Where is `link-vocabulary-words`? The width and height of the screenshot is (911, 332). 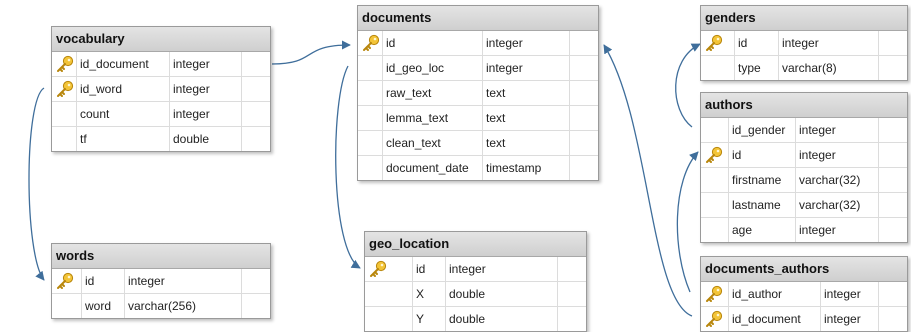
link-vocabulary-words is located at coordinates (36, 184).